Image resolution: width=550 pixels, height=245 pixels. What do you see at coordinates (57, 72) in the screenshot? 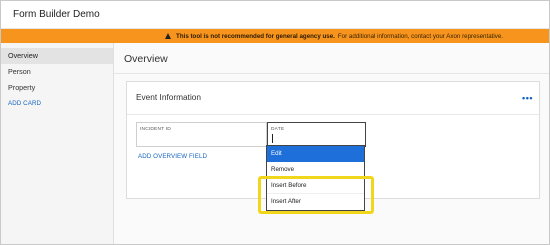
I see `sidebar-item-person: Person` at bounding box center [57, 72].